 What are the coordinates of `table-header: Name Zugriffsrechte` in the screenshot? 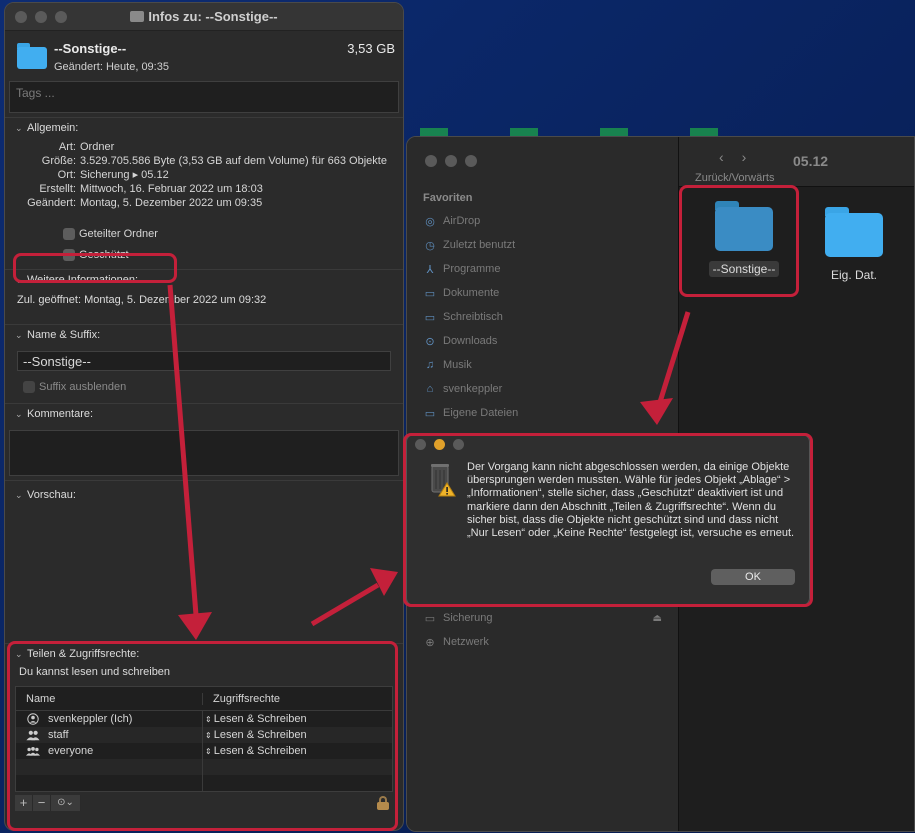 It's located at (204, 699).